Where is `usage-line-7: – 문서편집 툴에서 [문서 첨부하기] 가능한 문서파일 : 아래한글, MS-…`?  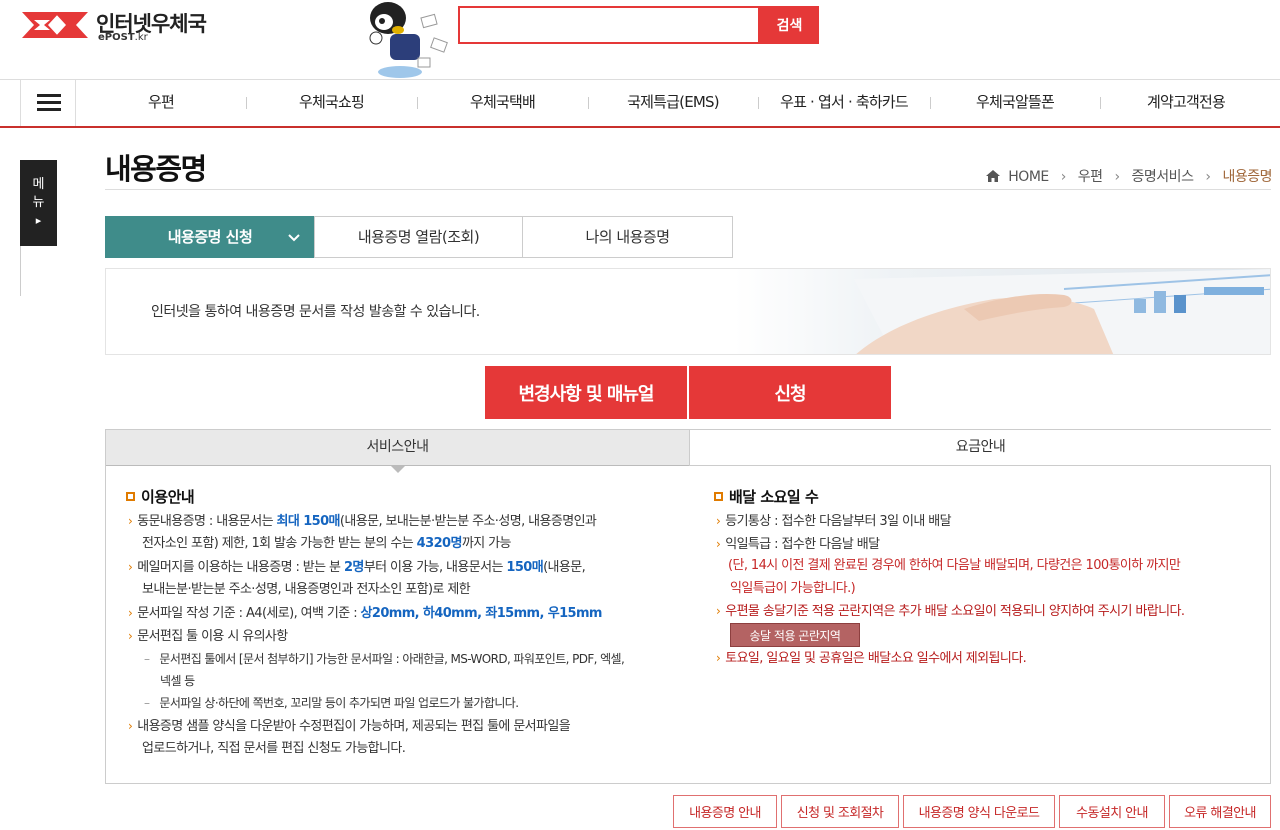 usage-line-7: – 문서편집 툴에서 [문서 첨부하기] 가능한 문서파일 : 아래한글, MS-… is located at coordinates (384, 659).